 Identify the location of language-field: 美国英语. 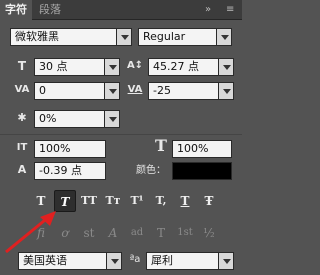
(63, 261).